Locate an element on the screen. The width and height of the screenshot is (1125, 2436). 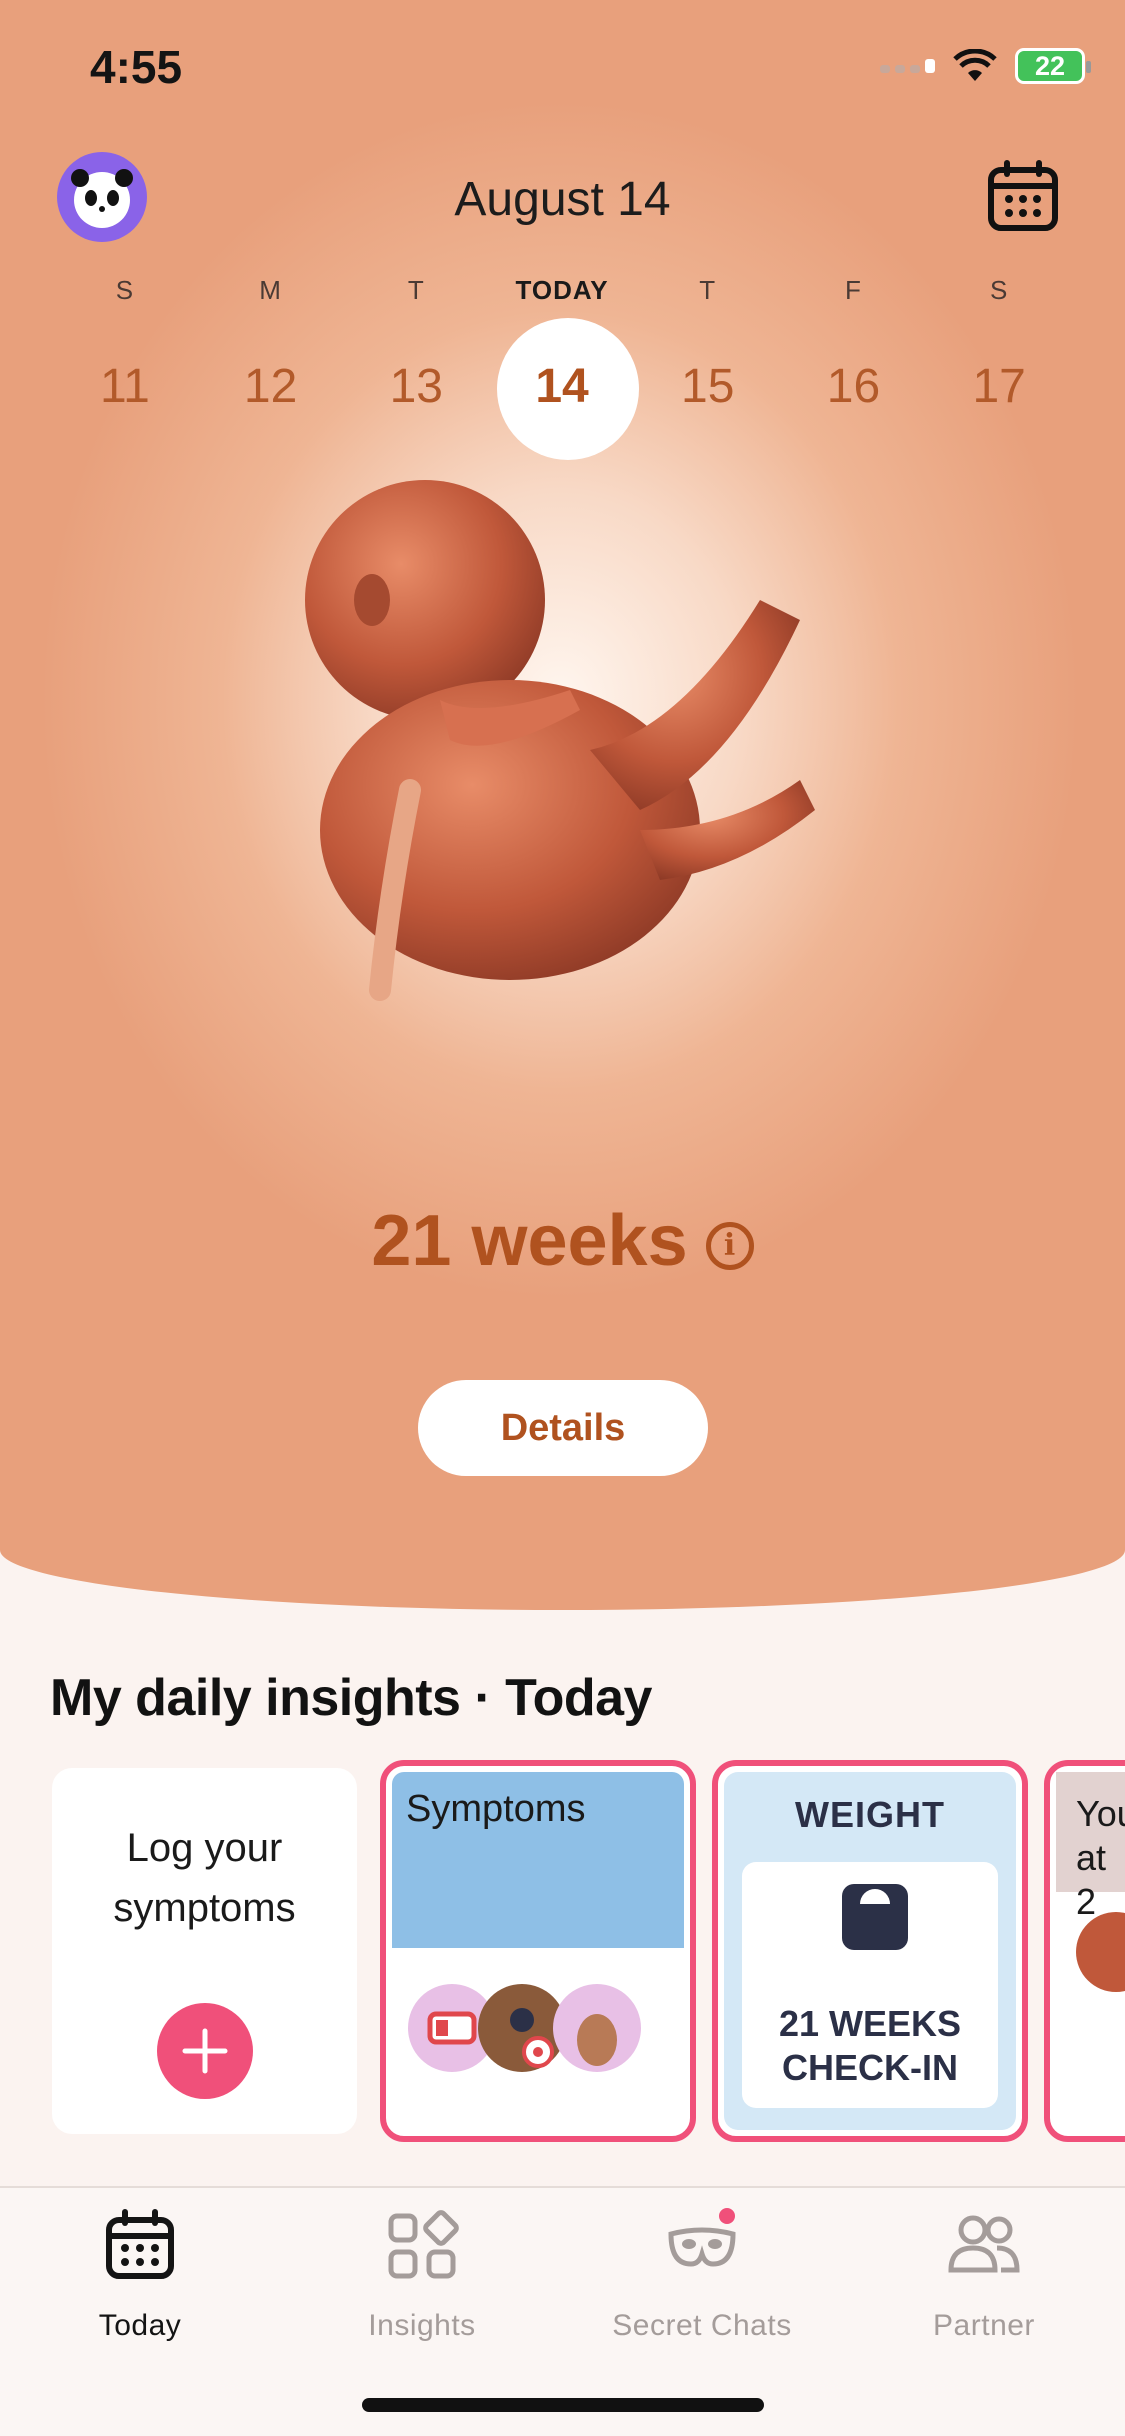
battery-indicator: 22 is located at coordinates (1053, 66).